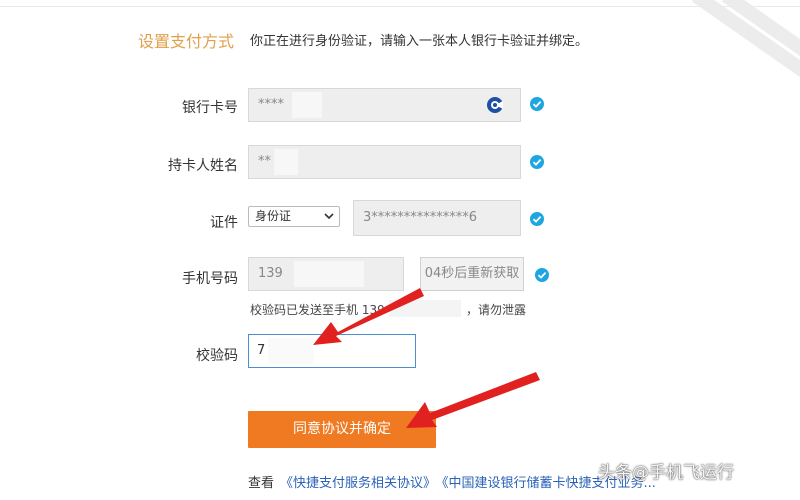  I want to click on annotation-arrows, so click(426, 358).